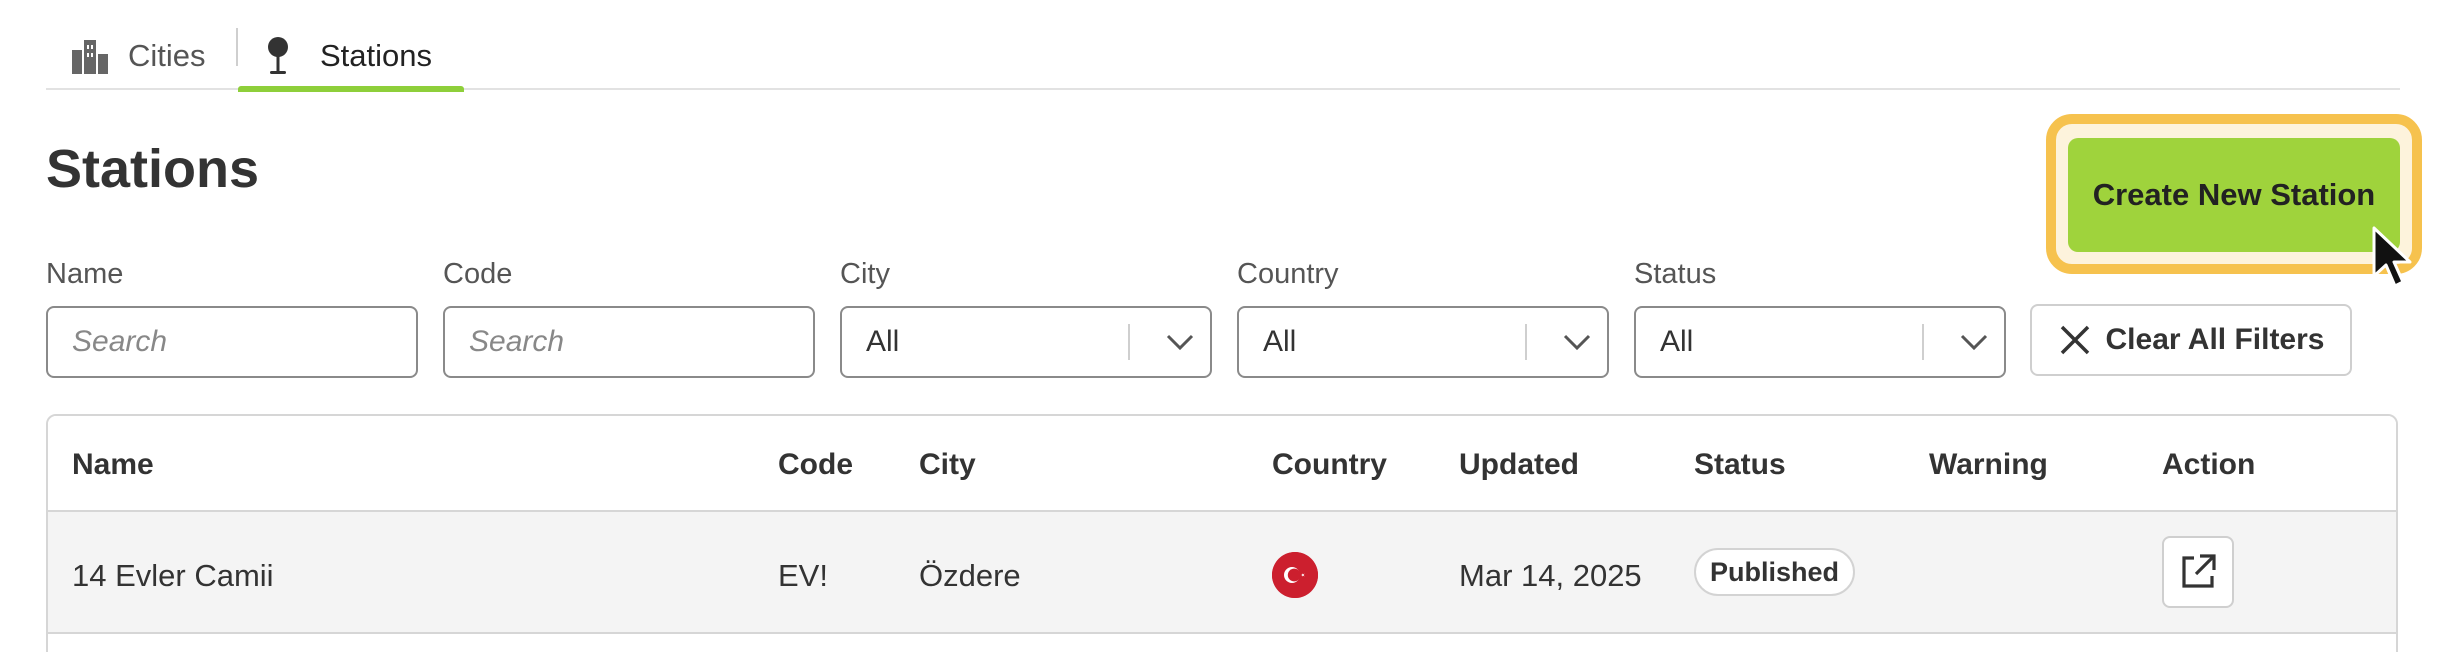  I want to click on column-header-name: Name, so click(113, 465).